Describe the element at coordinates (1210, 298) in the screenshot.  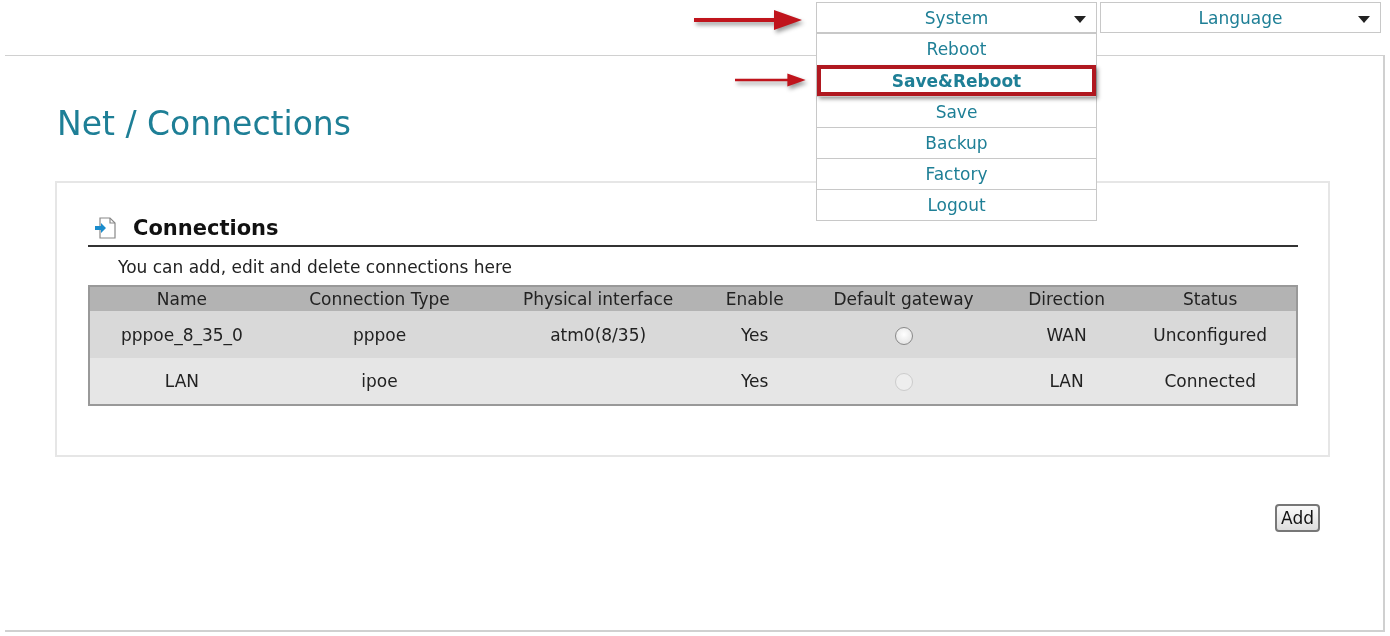
I see `column-header: Status` at that location.